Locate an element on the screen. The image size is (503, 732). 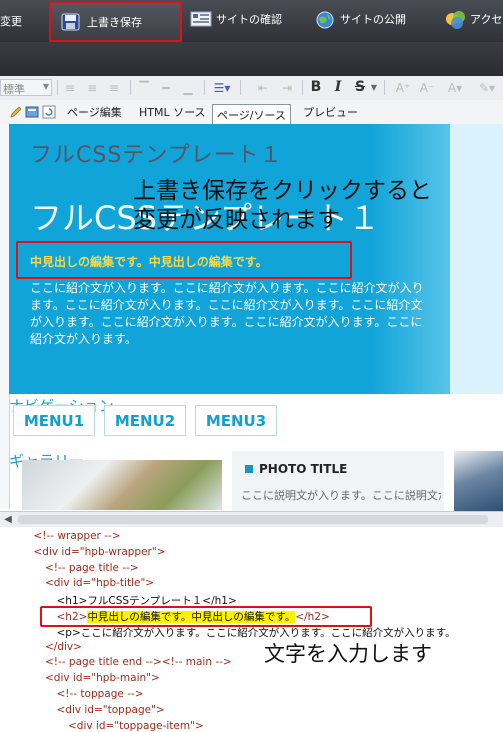
code-line: <h2>中見出しの編集です。中見出しの編集です。</h2> is located at coordinates (193, 616).